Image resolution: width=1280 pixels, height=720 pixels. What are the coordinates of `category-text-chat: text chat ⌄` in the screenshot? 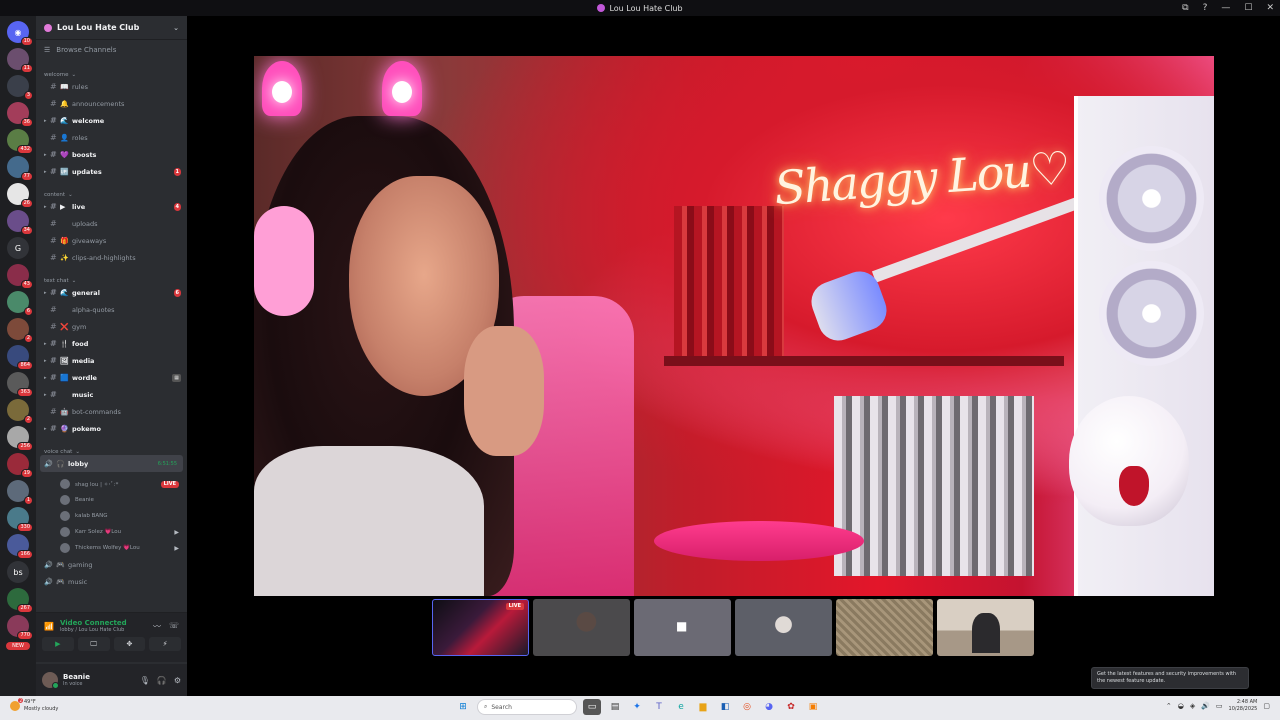 It's located at (111, 278).